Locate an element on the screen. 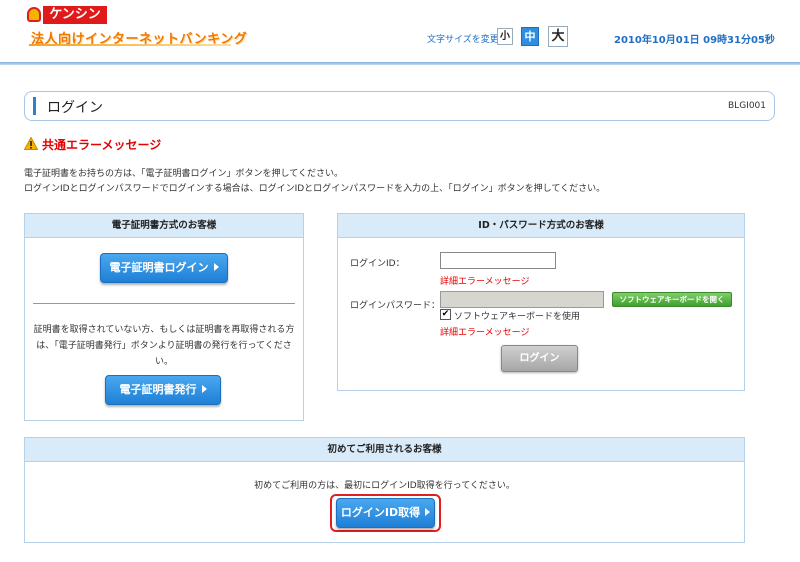 The width and height of the screenshot is (800, 562). login-id-error: 詳細エラーメッセージ is located at coordinates (485, 282).